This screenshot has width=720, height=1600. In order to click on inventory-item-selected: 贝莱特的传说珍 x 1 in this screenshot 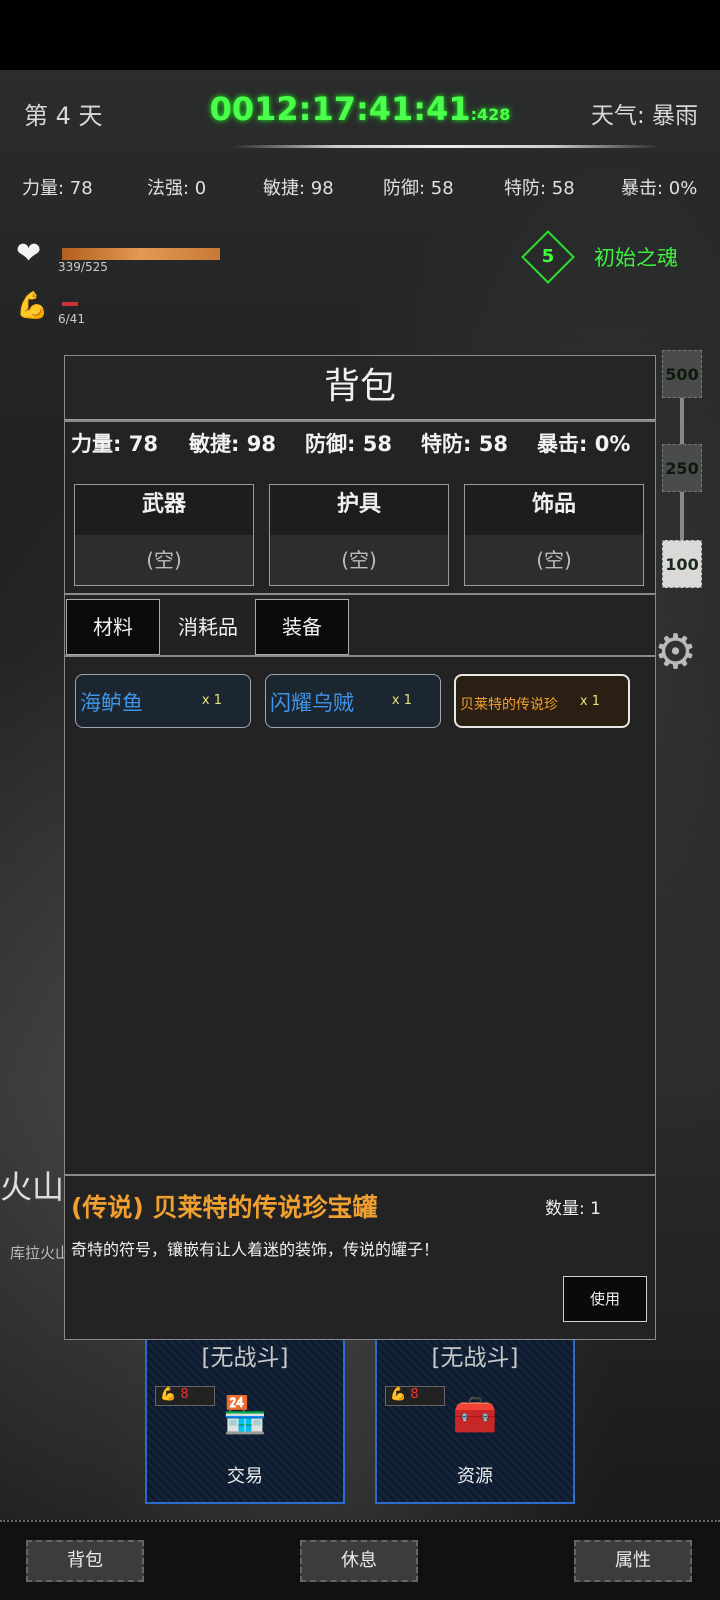, I will do `click(542, 701)`.